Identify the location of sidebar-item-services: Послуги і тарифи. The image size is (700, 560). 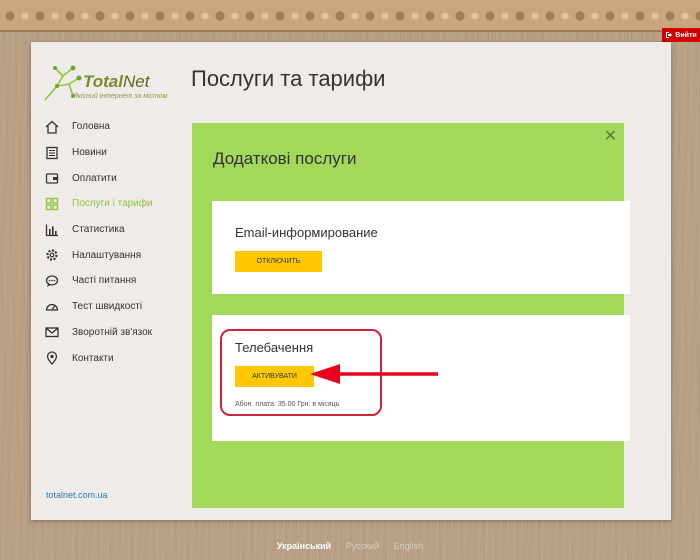
(115, 204).